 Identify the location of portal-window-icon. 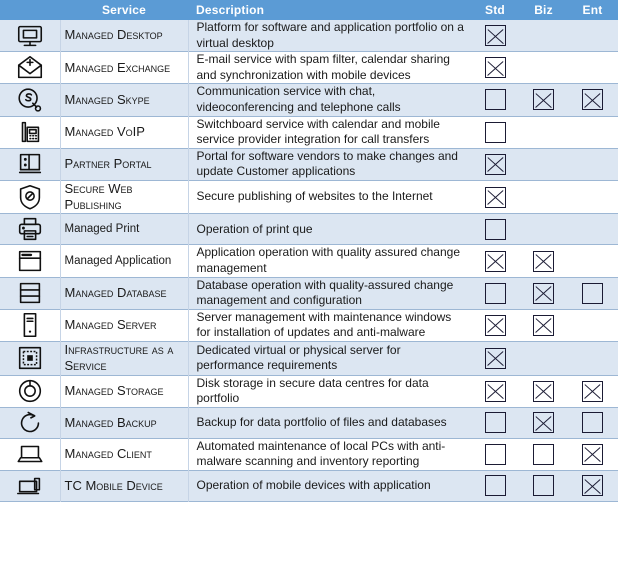
(30, 164).